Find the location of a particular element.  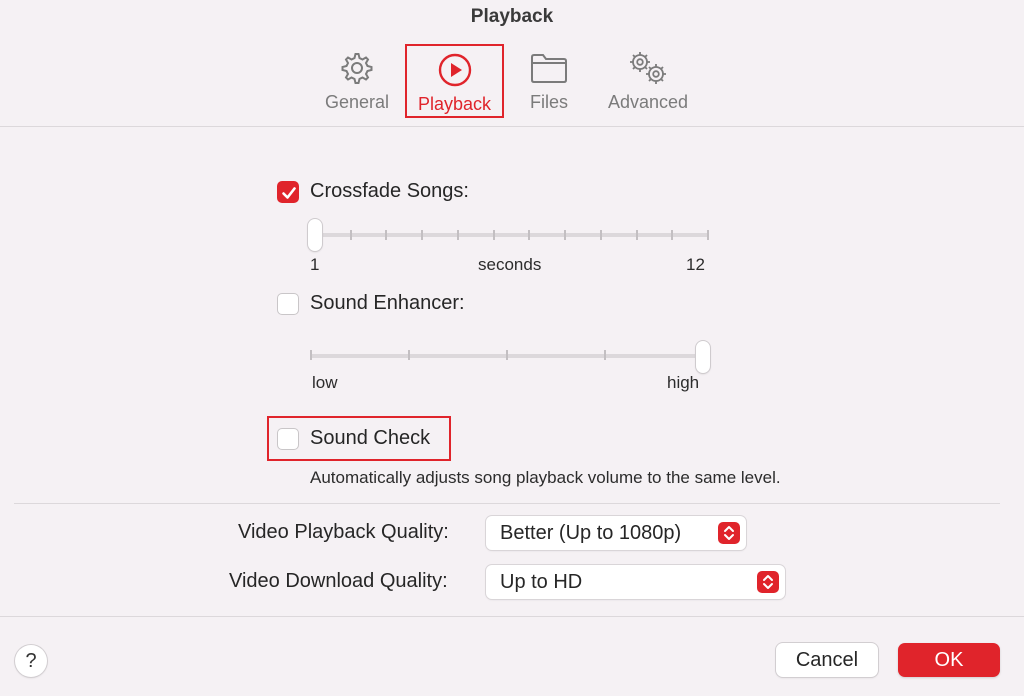

tab-files: Files is located at coordinates (549, 81).